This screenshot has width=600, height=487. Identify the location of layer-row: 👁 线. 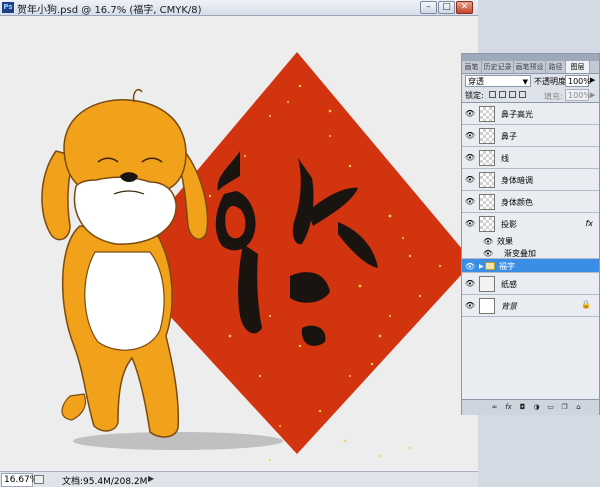
(530, 158).